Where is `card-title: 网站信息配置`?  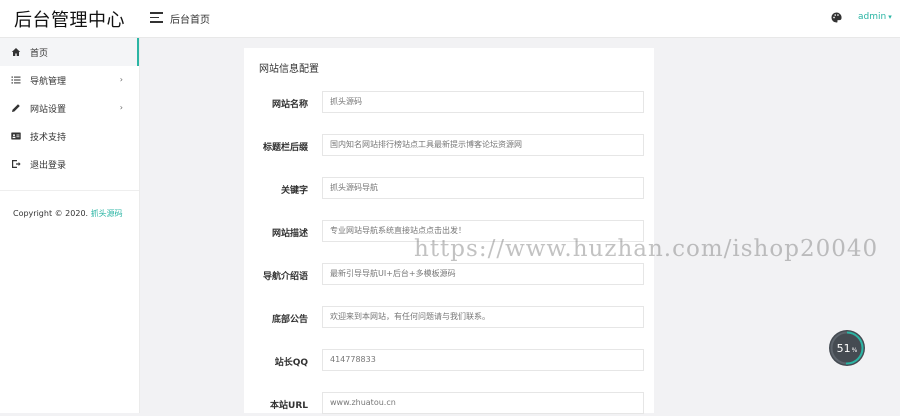
card-title: 网站信息配置 is located at coordinates (289, 69).